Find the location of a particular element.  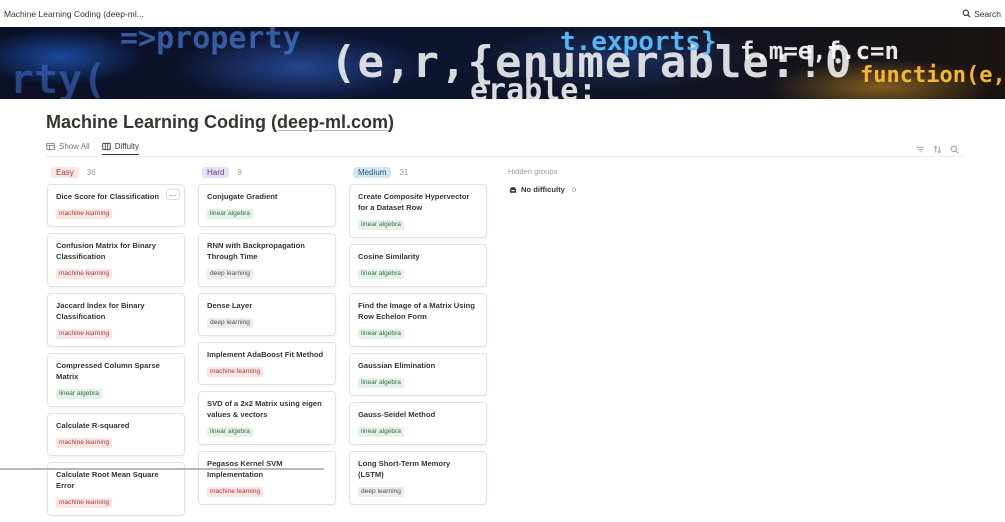

card-title: Dice Score for Classification is located at coordinates (116, 196).